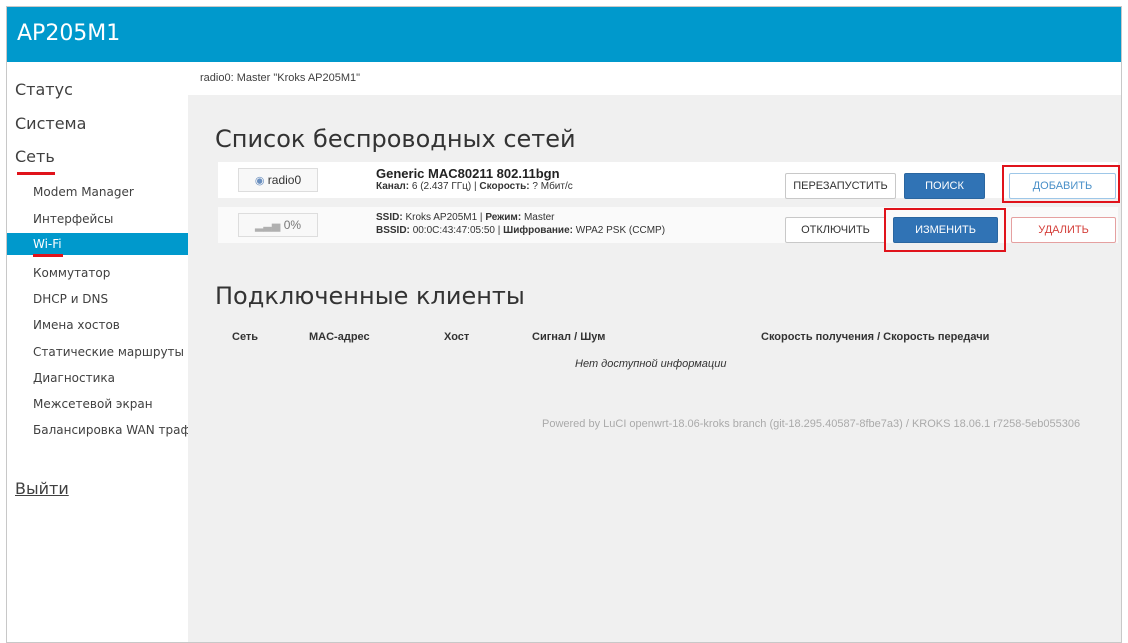  Describe the element at coordinates (457, 337) in the screenshot. I see `col-host: Хост` at that location.